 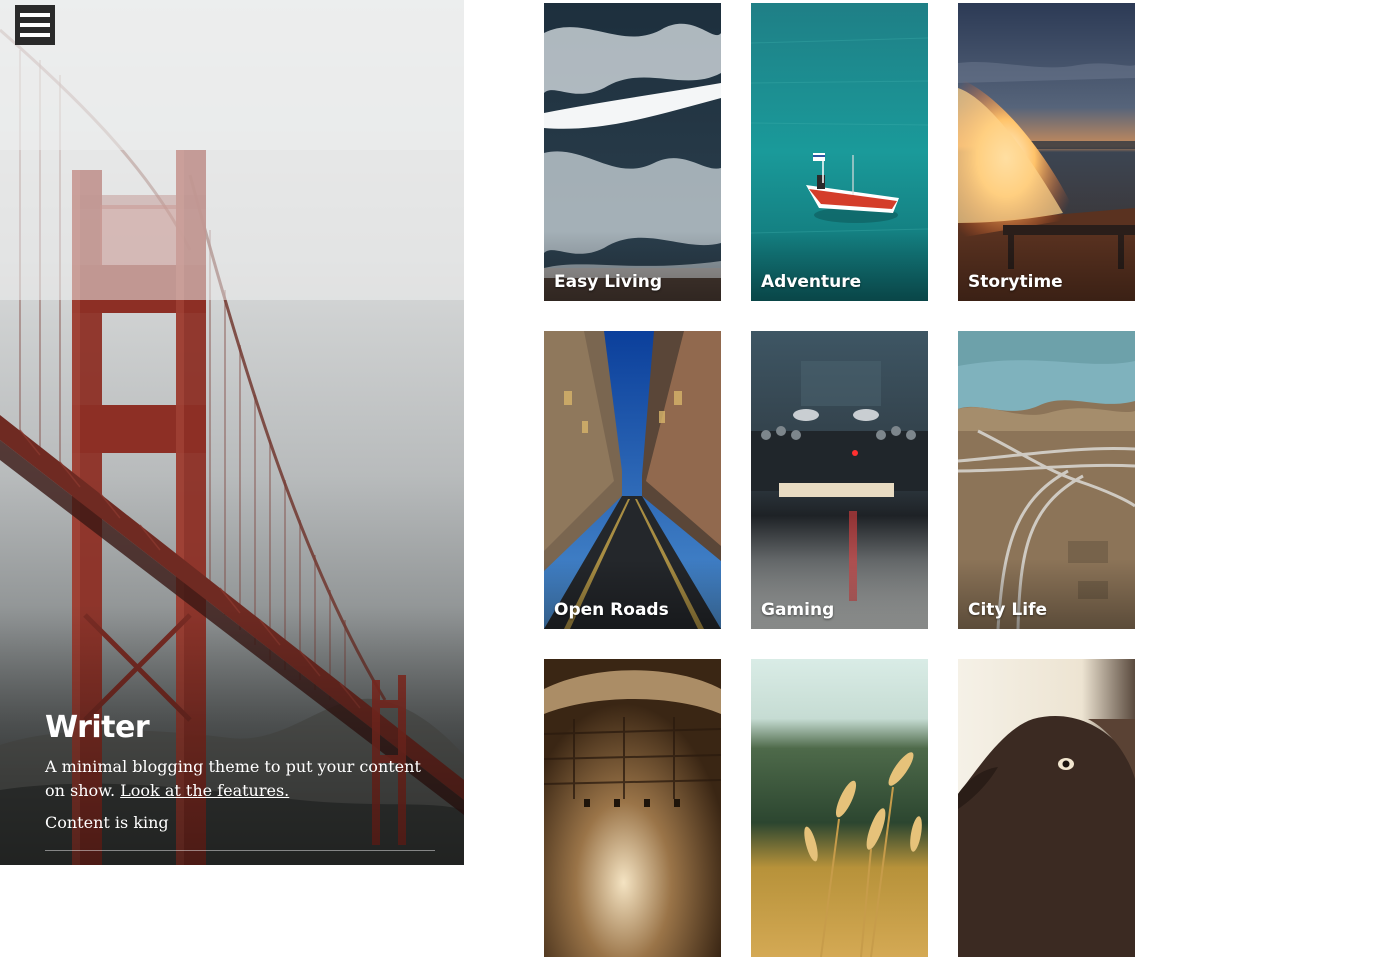 I want to click on post-tile-dog, so click(x=1046, y=808).